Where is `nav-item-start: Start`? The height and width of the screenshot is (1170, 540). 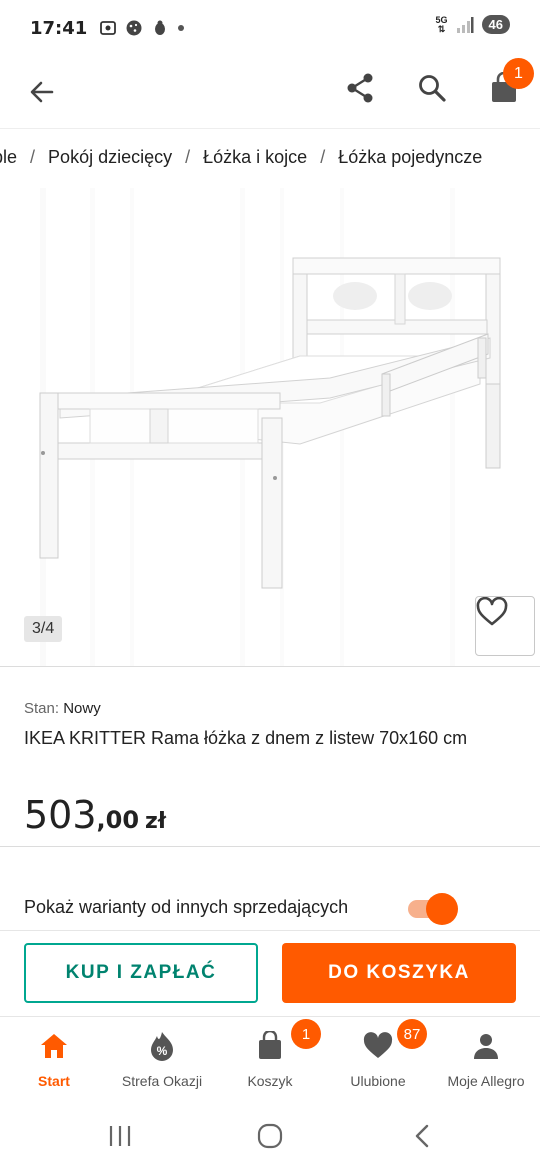
nav-item-start: Start is located at coordinates (54, 1060).